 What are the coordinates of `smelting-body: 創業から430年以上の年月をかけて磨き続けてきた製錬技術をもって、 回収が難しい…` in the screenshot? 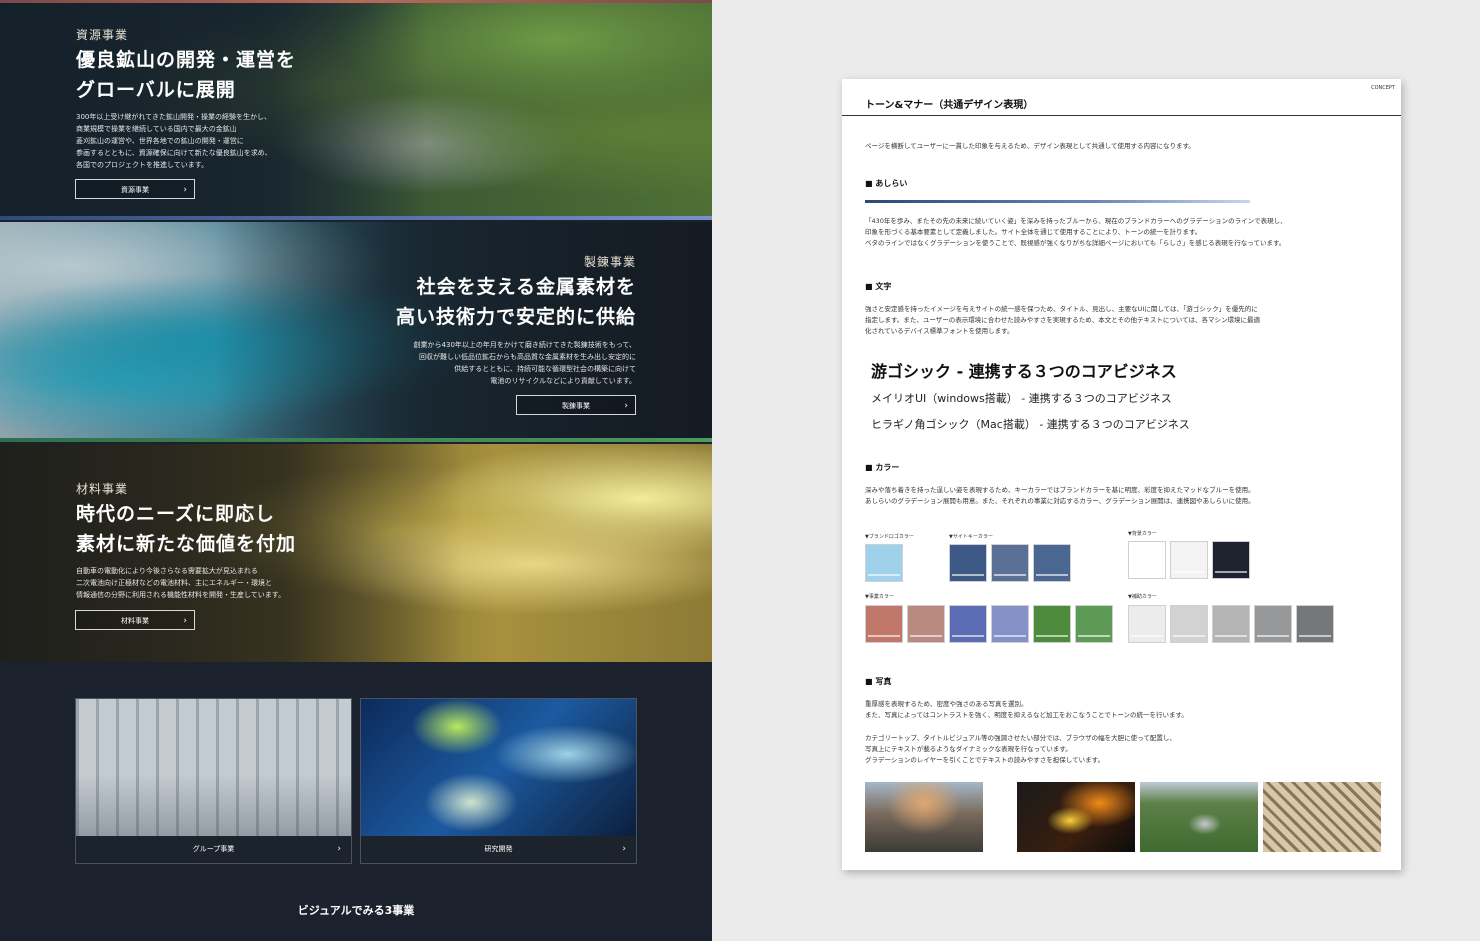 It's located at (524, 363).